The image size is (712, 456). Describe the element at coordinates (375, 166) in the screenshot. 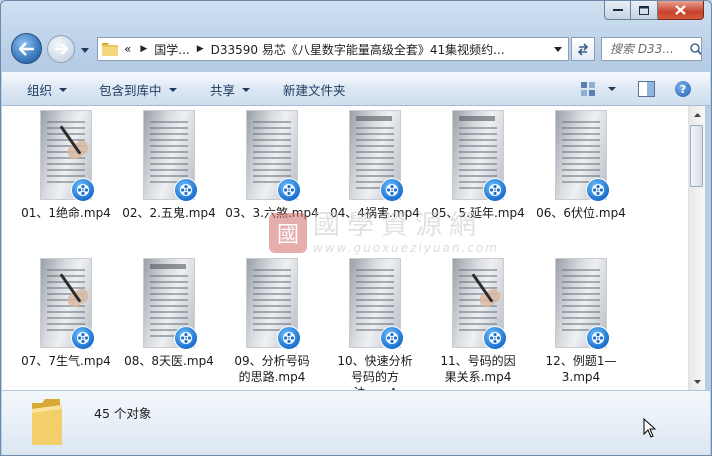

I see `file-item: 04、4祸害.mp4` at that location.